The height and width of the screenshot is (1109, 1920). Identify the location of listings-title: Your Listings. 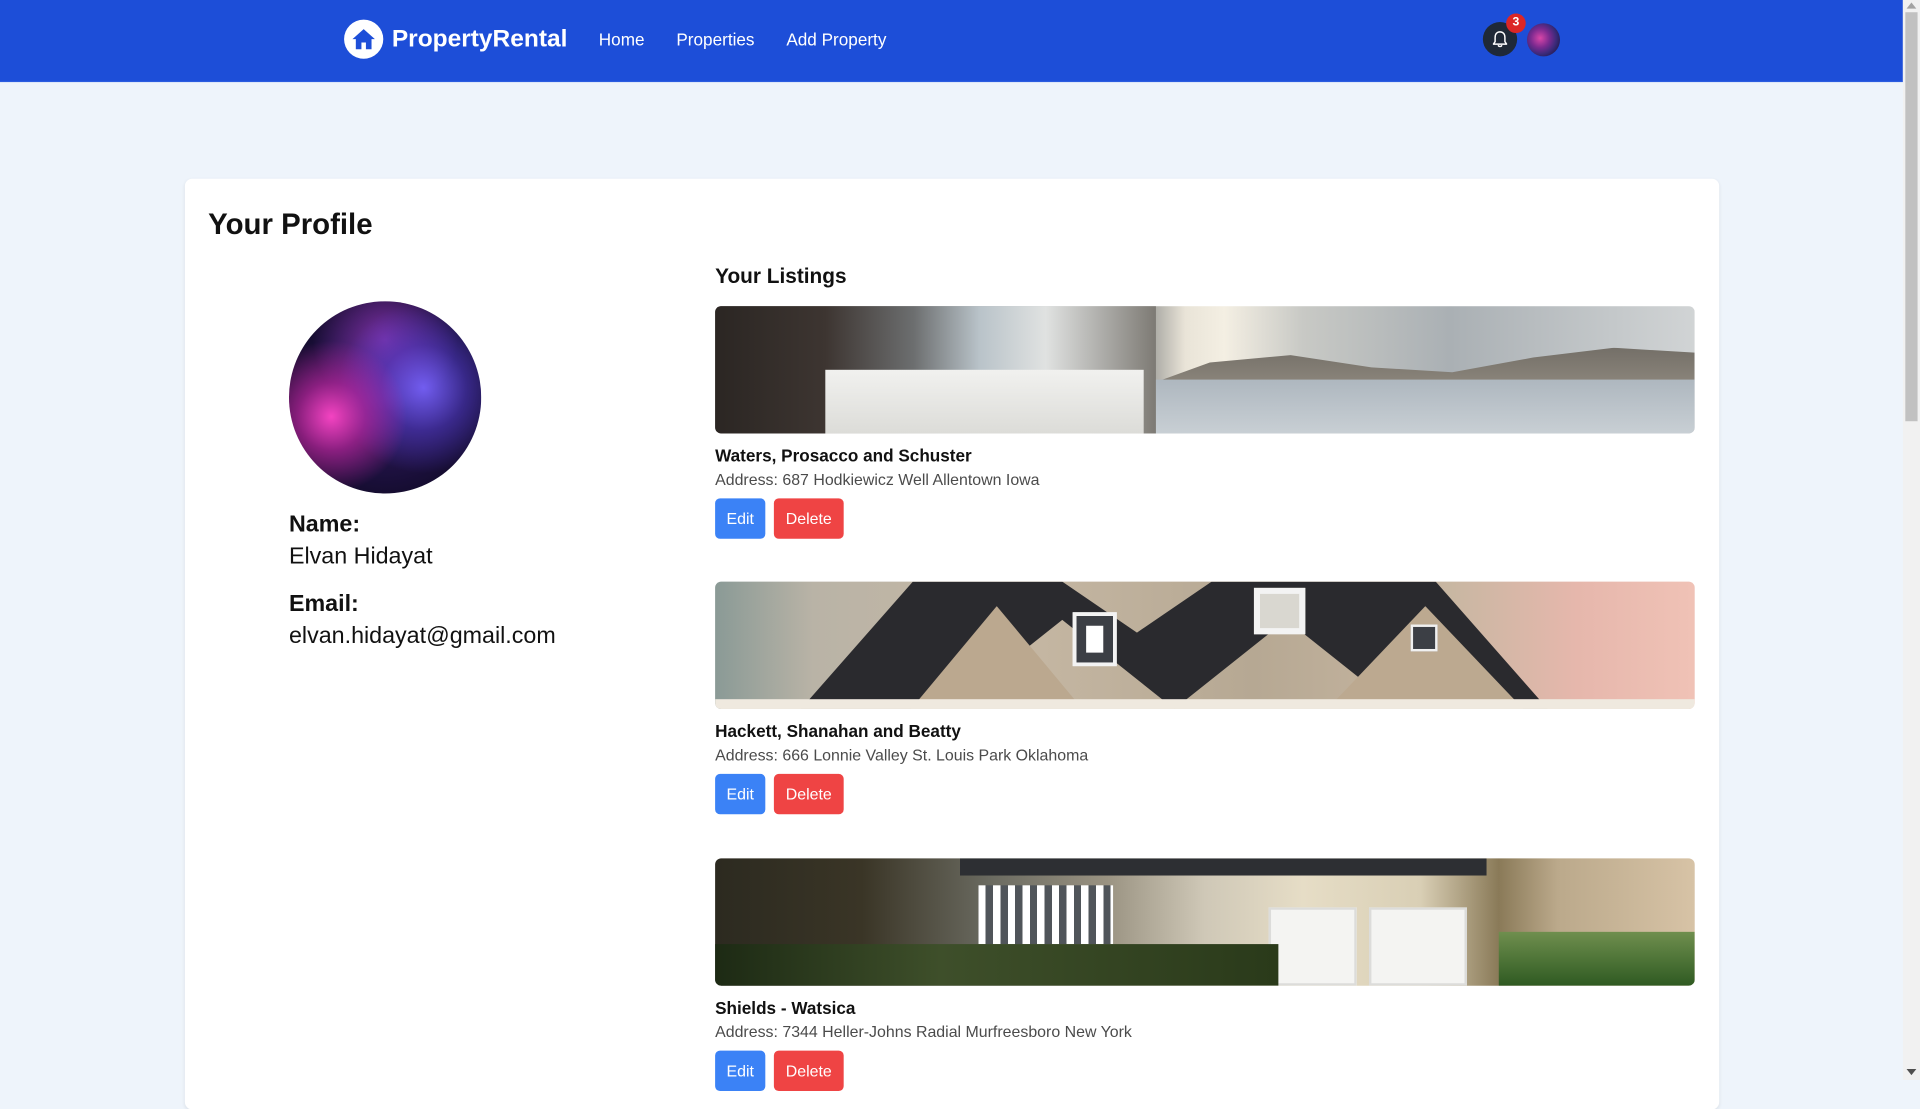
(781, 276).